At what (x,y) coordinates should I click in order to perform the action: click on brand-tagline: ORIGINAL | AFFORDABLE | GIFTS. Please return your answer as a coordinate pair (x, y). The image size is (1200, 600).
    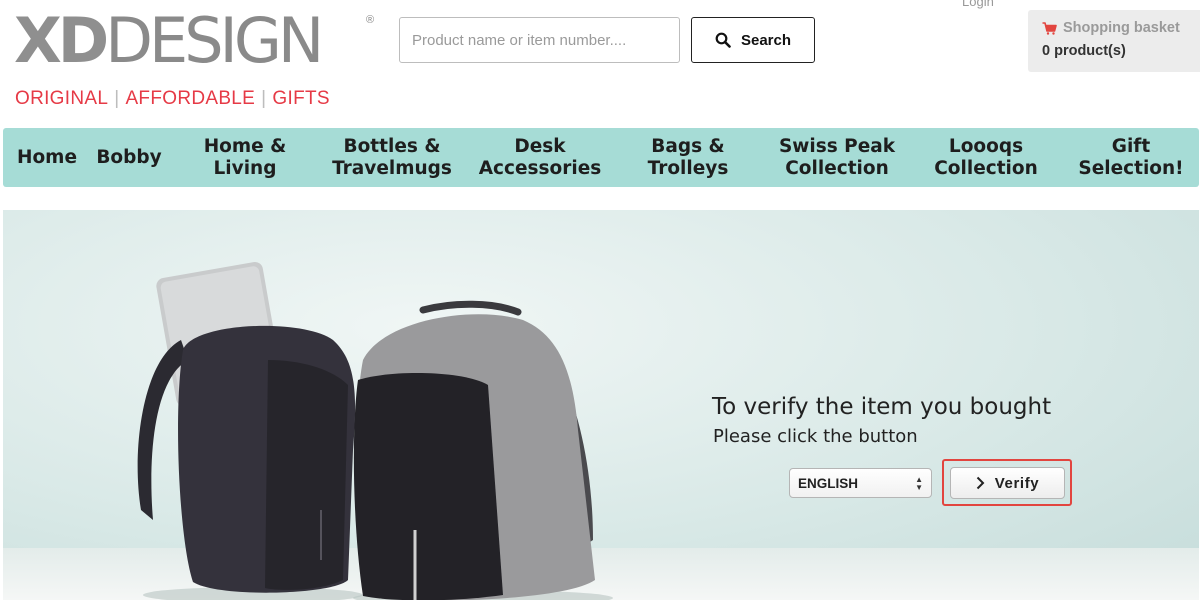
    Looking at the image, I should click on (172, 99).